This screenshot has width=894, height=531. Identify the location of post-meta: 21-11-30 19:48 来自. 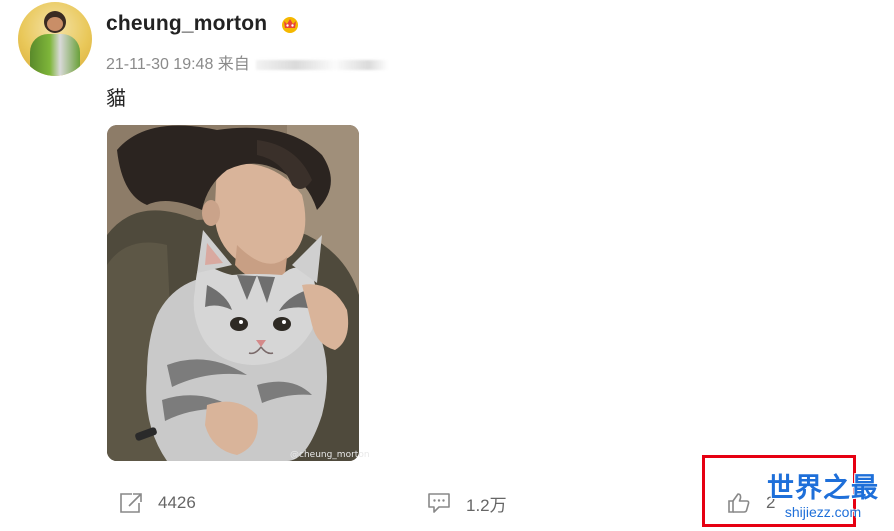
(247, 62).